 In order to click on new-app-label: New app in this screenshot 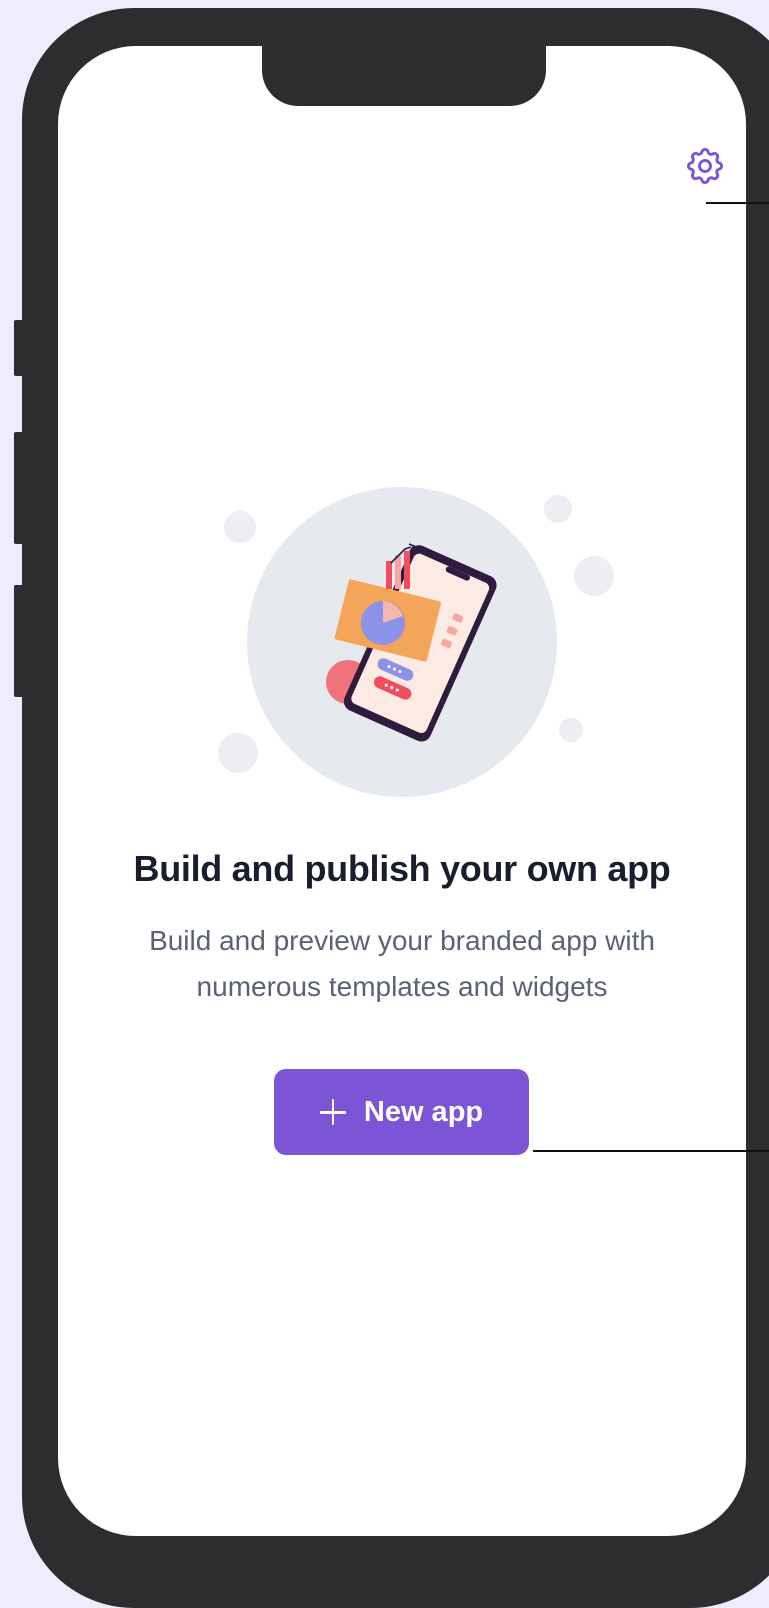, I will do `click(423, 1111)`.